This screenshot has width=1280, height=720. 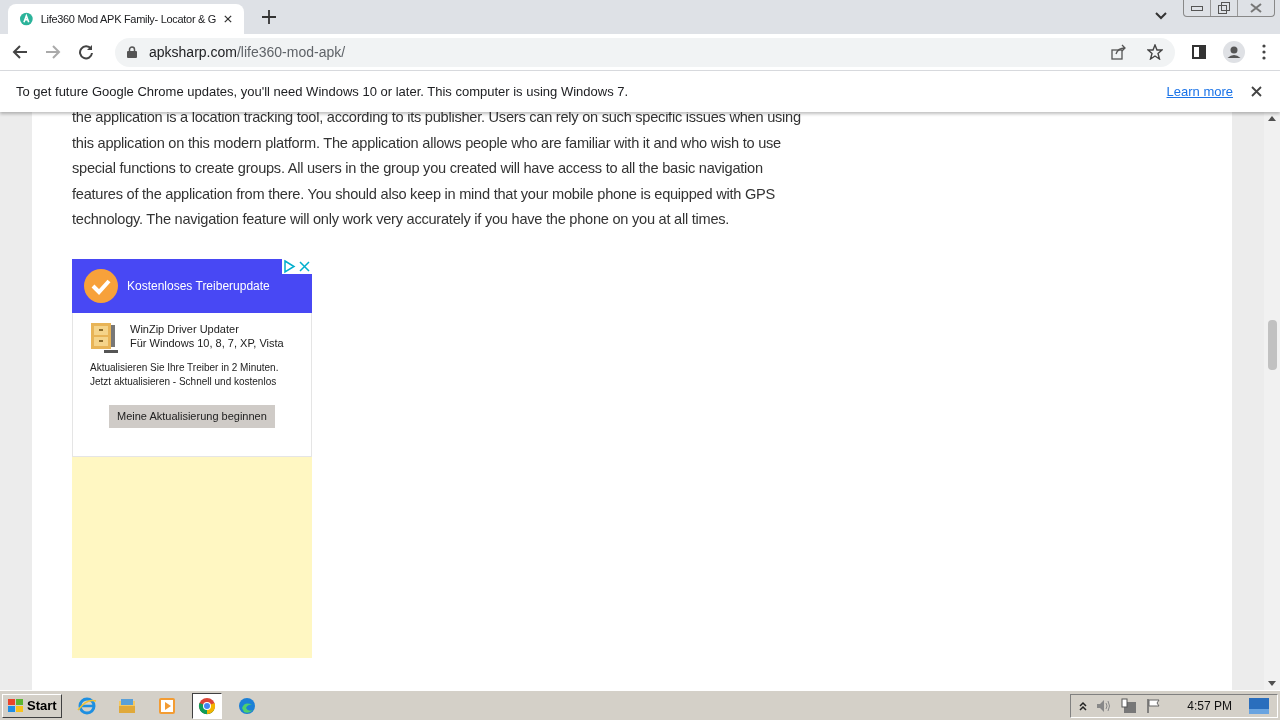 What do you see at coordinates (192, 416) in the screenshot?
I see `update-button: Meine Aktualisierung beginnen` at bounding box center [192, 416].